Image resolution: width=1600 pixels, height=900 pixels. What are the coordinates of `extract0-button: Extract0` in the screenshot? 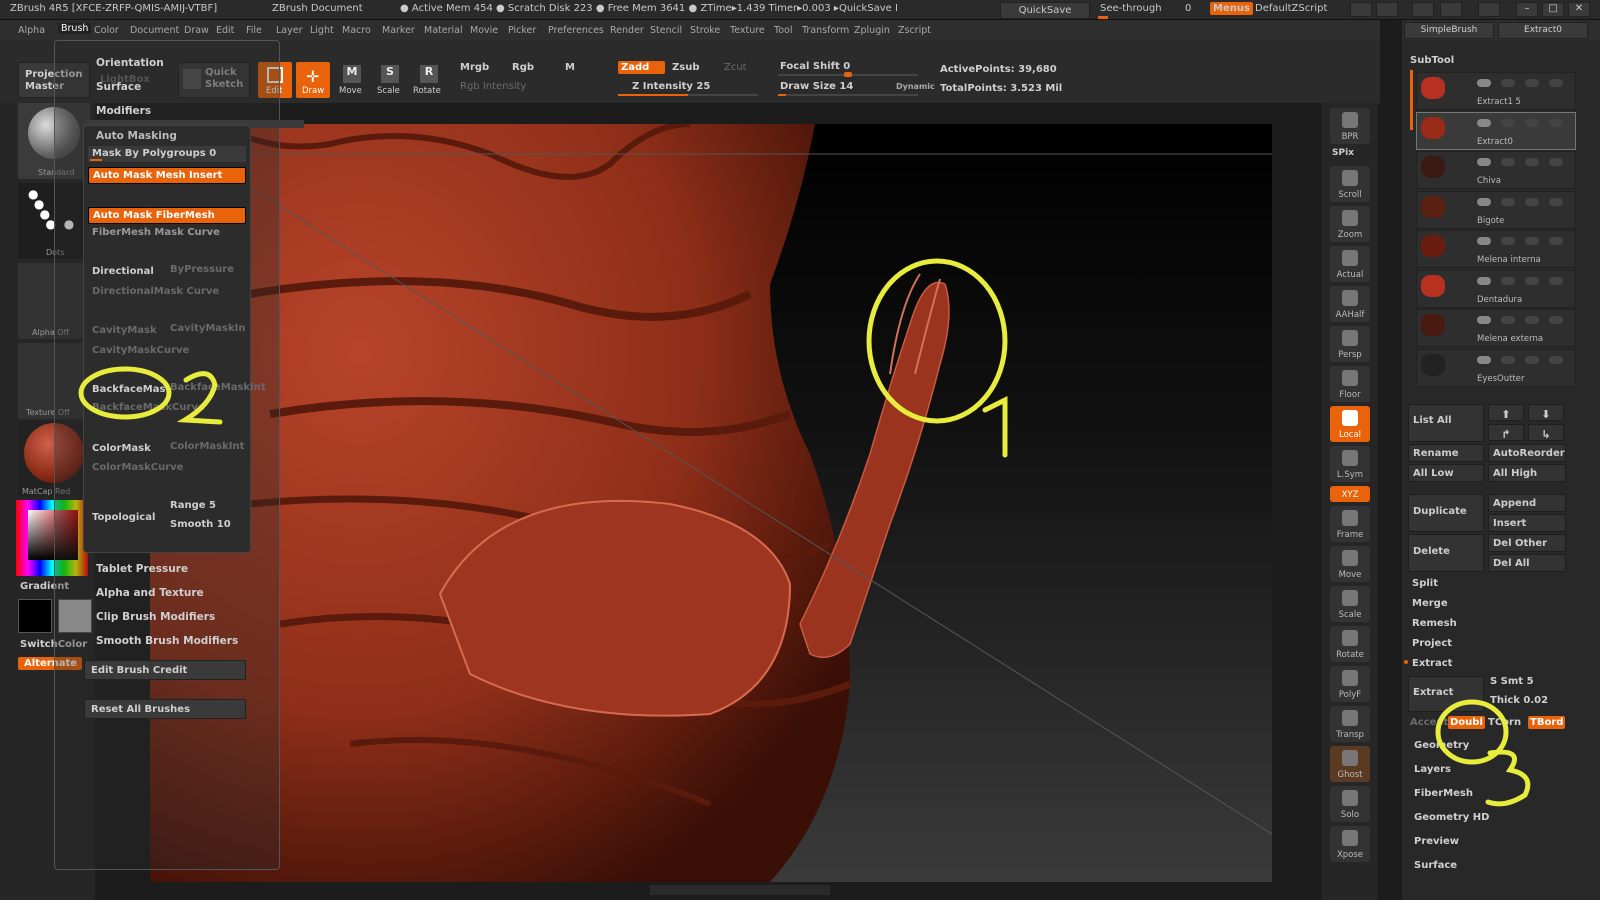 It's located at (1543, 30).